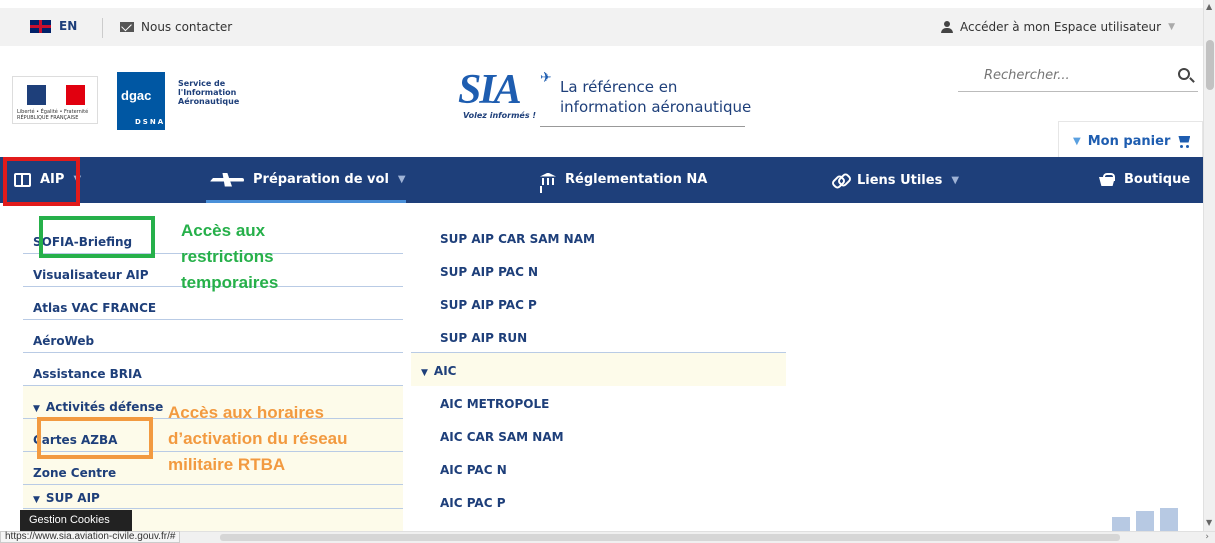 The width and height of the screenshot is (1215, 543). Describe the element at coordinates (546, 78) in the screenshot. I see `plane-small-icon: ✈` at that location.